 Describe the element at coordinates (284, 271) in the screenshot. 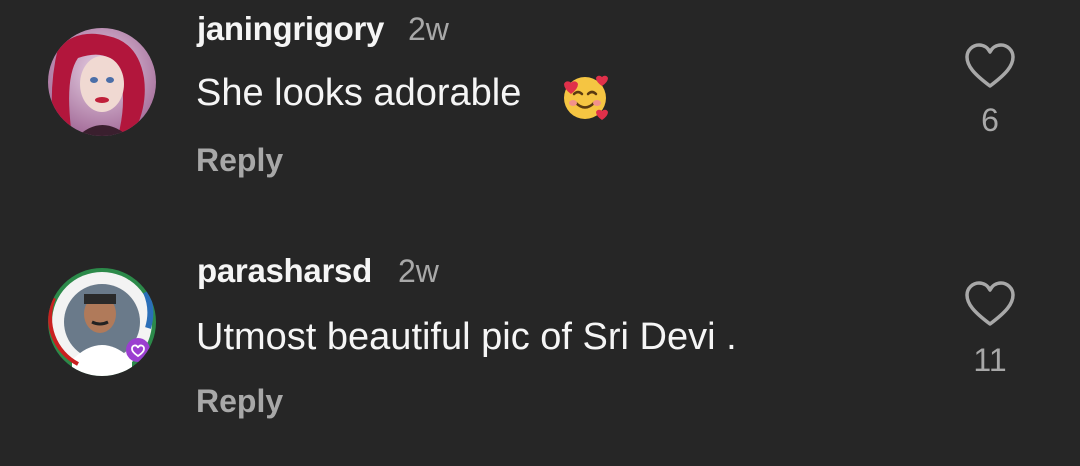

I see `comment-username: parasharsd` at that location.